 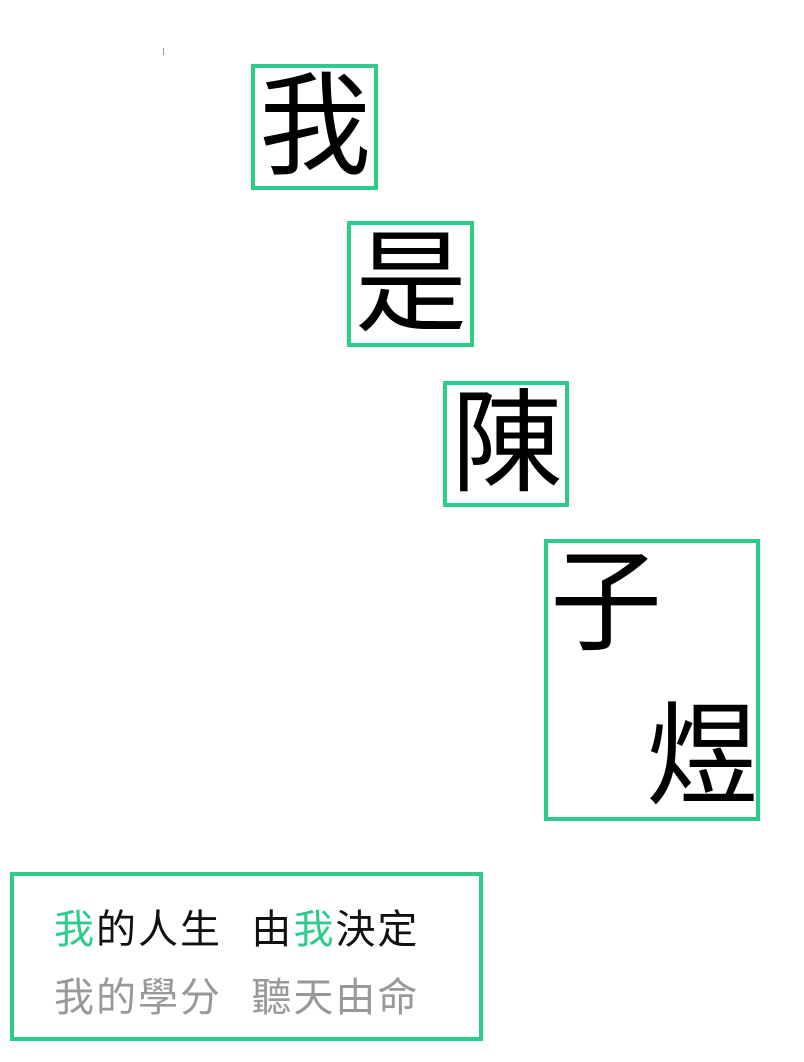 What do you see at coordinates (237, 998) in the screenshot?
I see `quote-line-2: 我的學分 聽天由命` at bounding box center [237, 998].